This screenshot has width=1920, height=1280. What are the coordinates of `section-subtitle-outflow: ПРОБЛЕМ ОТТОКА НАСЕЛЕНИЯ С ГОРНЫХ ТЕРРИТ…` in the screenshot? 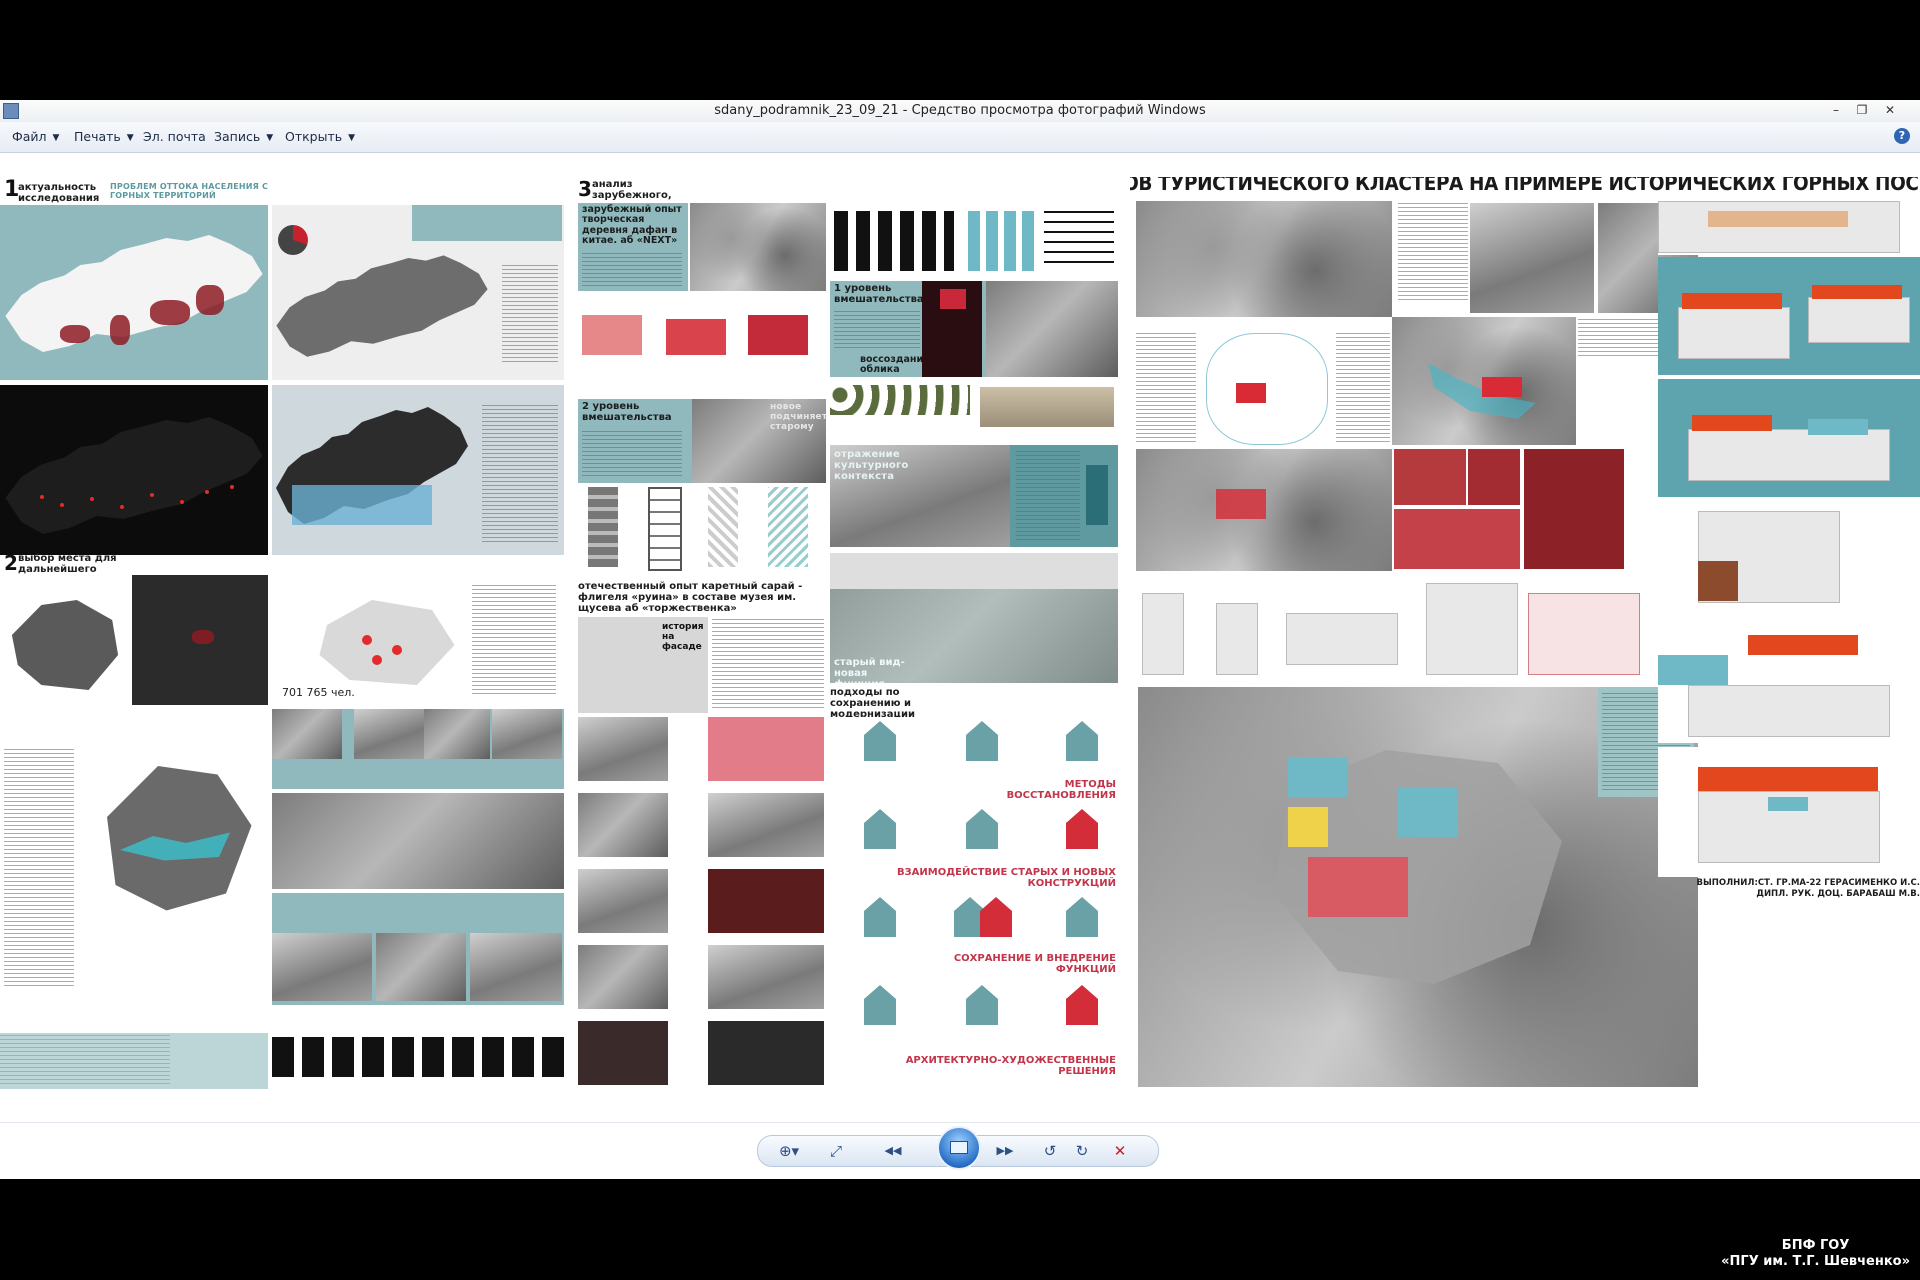 It's located at (189, 191).